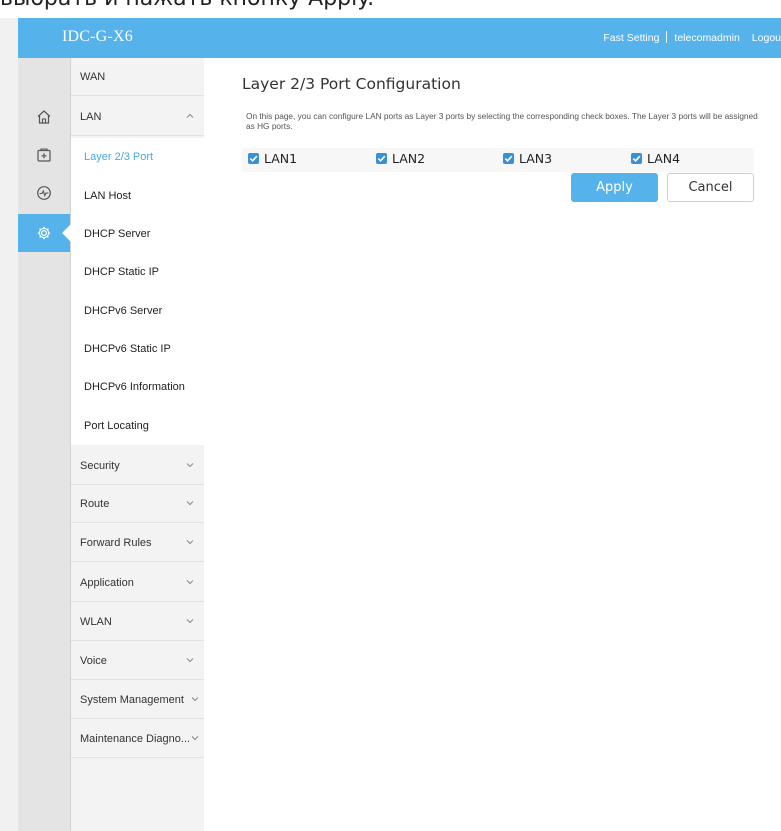  I want to click on port-label: LAN2, so click(409, 158).